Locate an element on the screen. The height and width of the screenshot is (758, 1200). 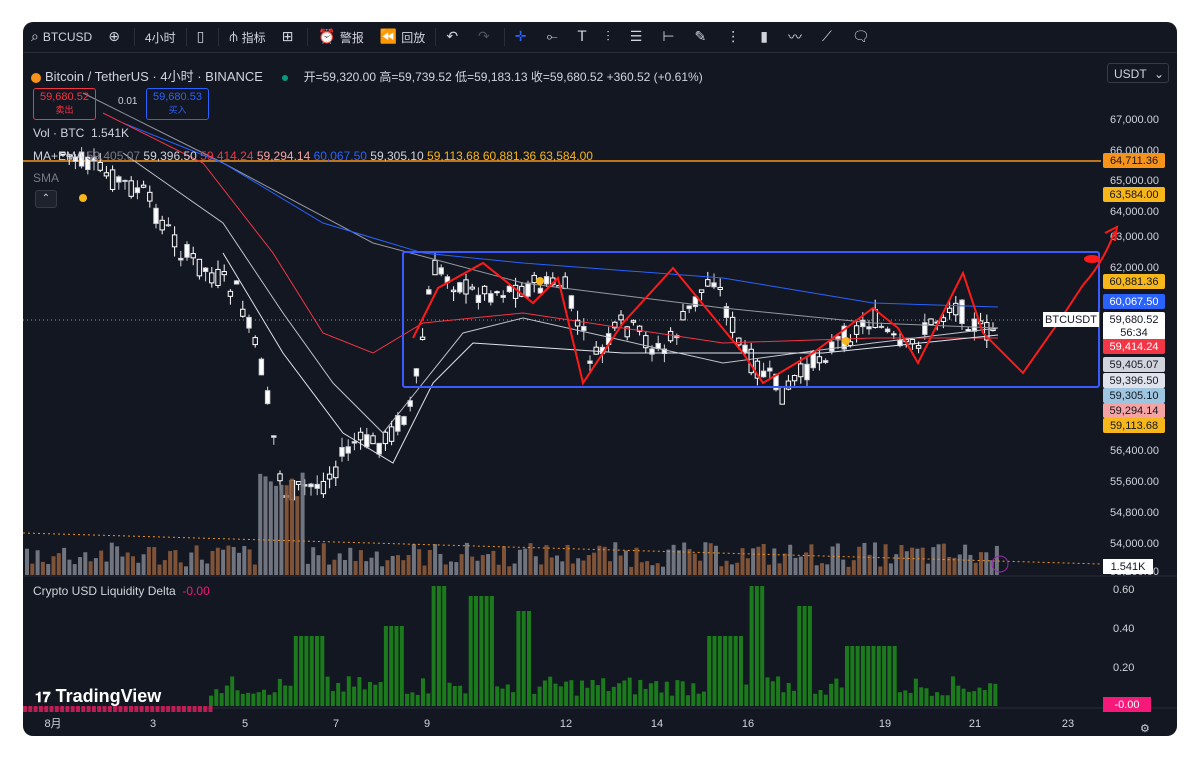
indicator-legend: Crypto USD Liquidity Delta -0.00 is located at coordinates (121, 591).